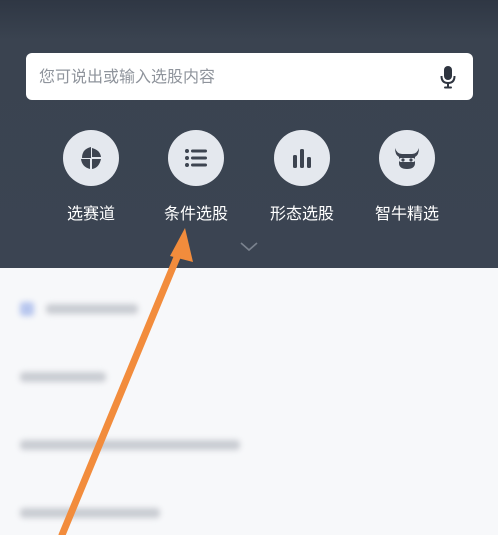 The height and width of the screenshot is (535, 498). I want to click on chevron-down-icon, so click(249, 247).